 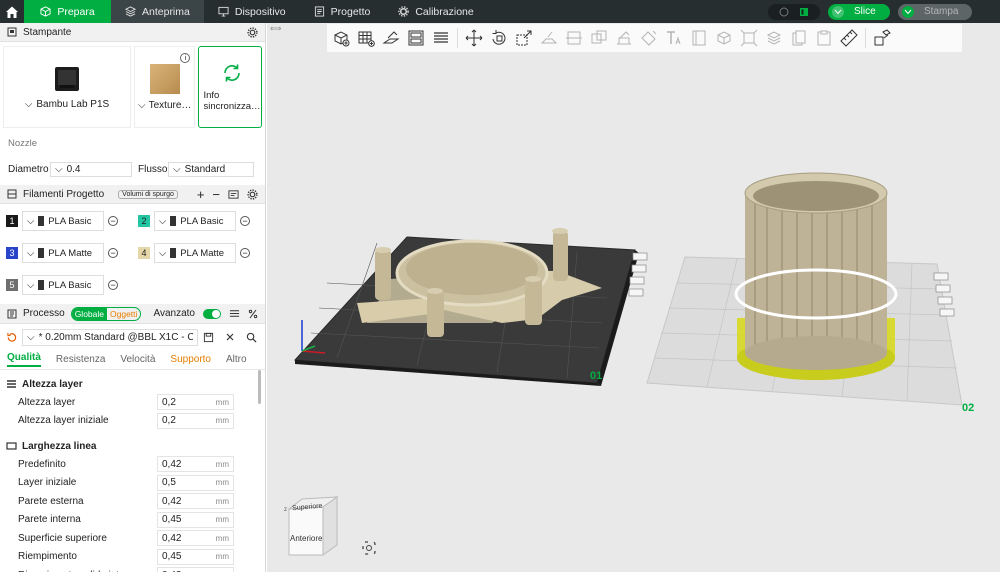 What do you see at coordinates (185, 58) in the screenshot?
I see `info-icon: i` at bounding box center [185, 58].